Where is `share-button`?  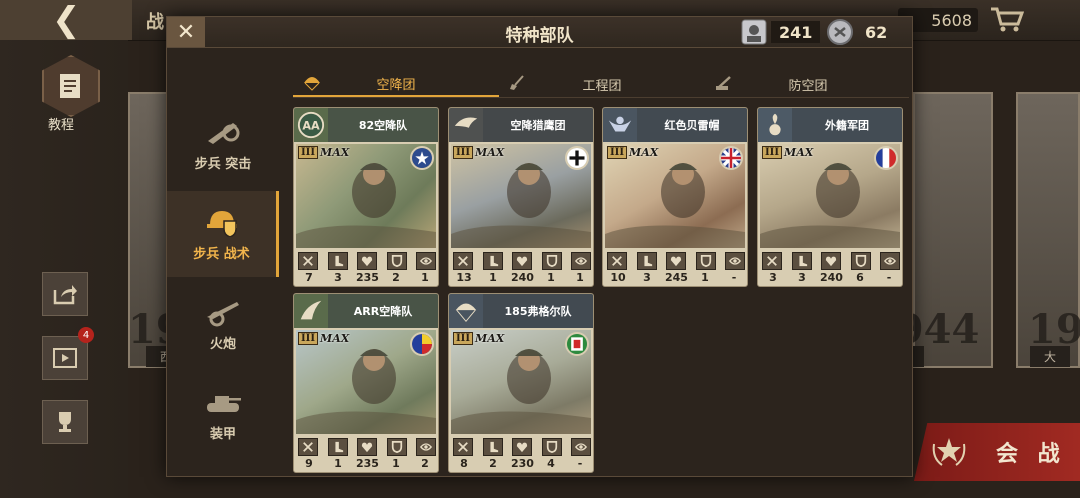
share-button is located at coordinates (65, 294).